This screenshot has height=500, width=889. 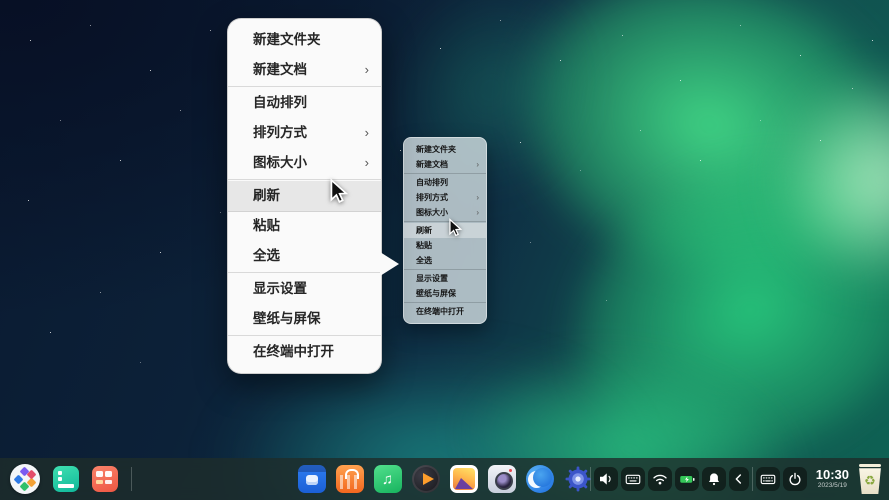 What do you see at coordinates (659, 479) in the screenshot?
I see `wifi-icon` at bounding box center [659, 479].